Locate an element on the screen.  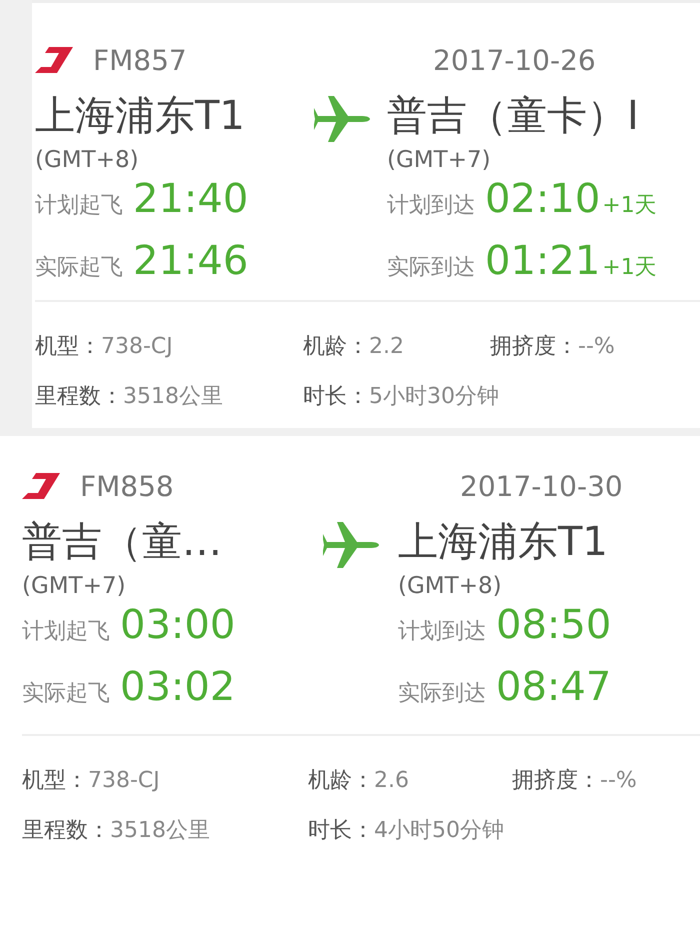
detail-value: 2.6 is located at coordinates (391, 780).